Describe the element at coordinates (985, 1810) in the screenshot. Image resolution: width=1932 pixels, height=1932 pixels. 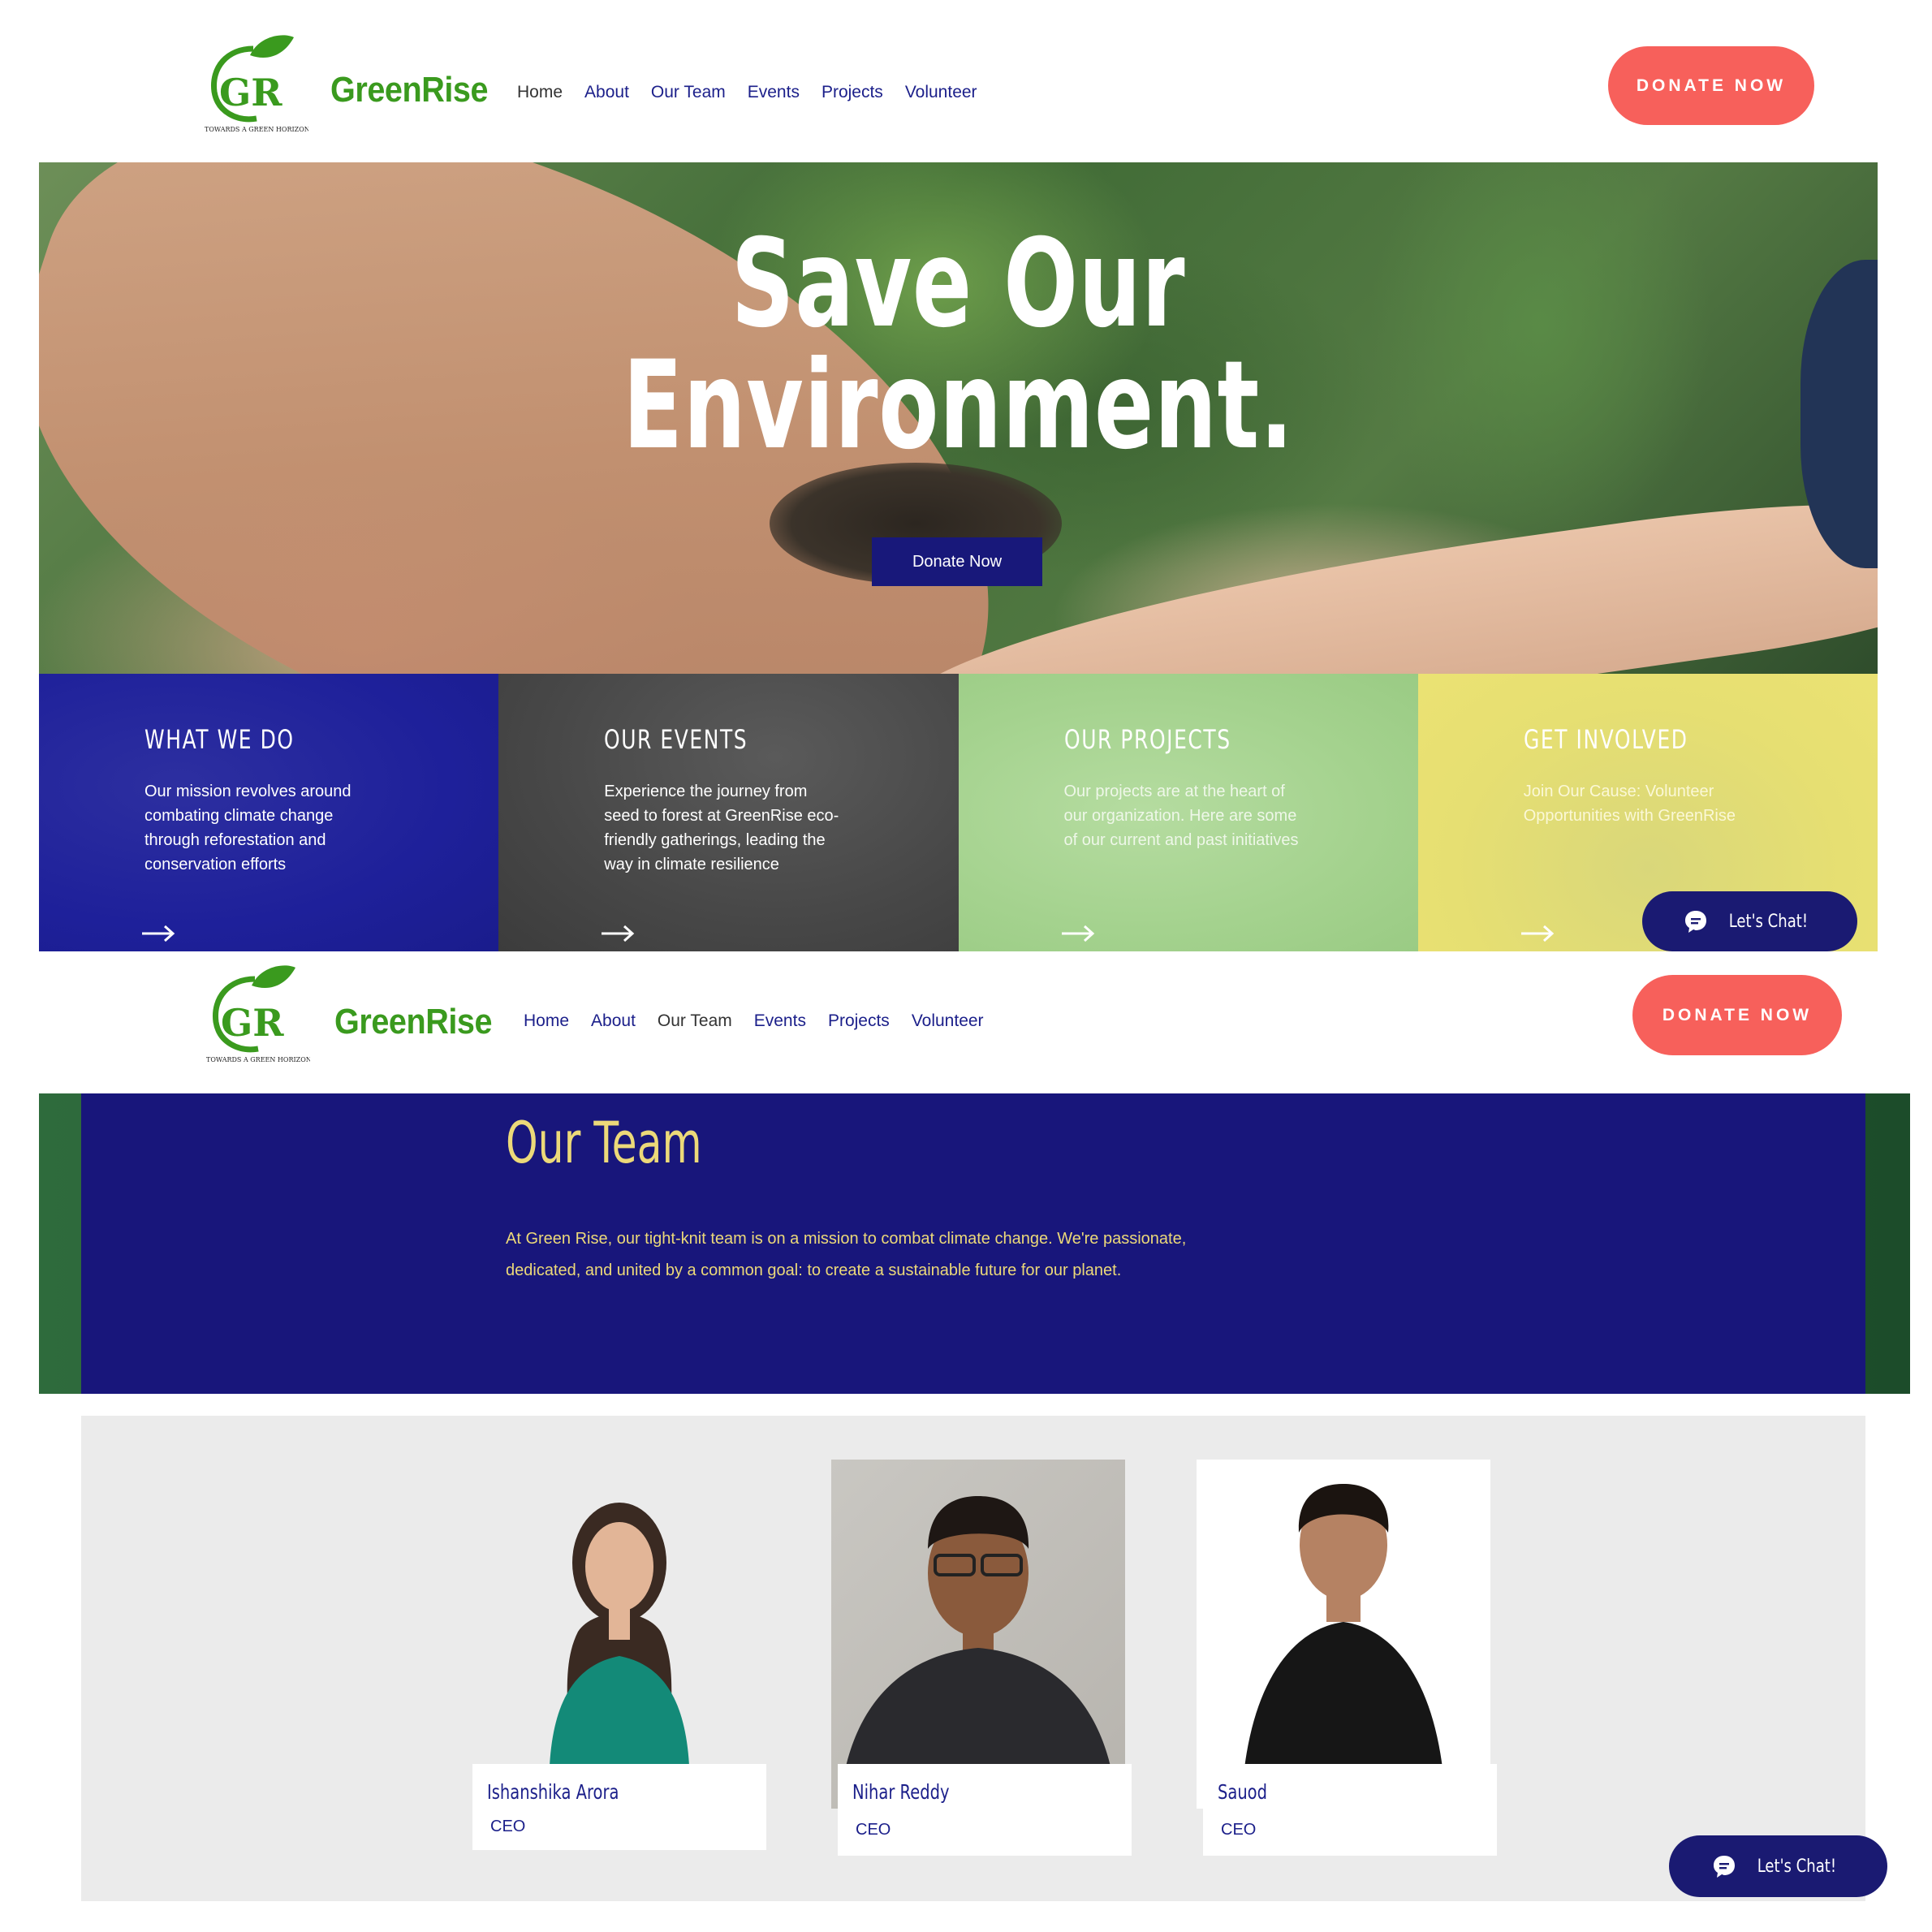
I see `member-card: Nihar Reddy CEO` at that location.